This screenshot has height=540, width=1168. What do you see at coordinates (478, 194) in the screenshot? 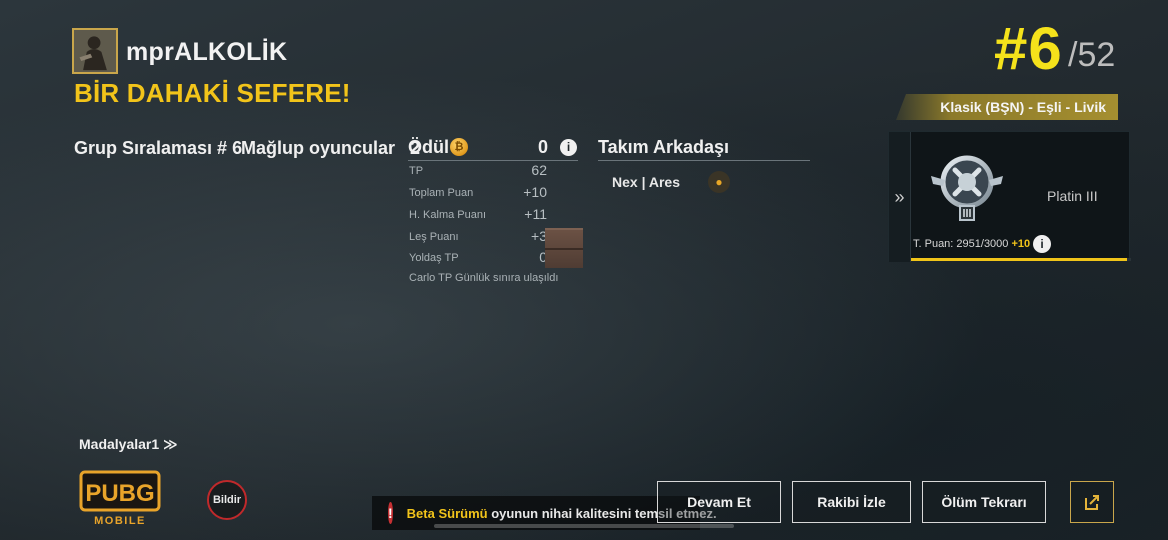
I see `reward-row-total-points: Toplam Puan +10` at bounding box center [478, 194].